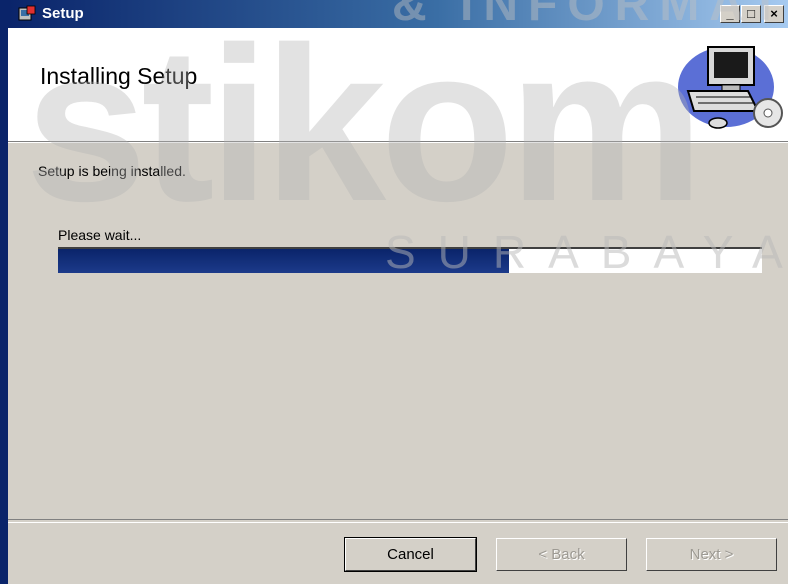  Describe the element at coordinates (730, 14) in the screenshot. I see `minimize-button: _` at that location.